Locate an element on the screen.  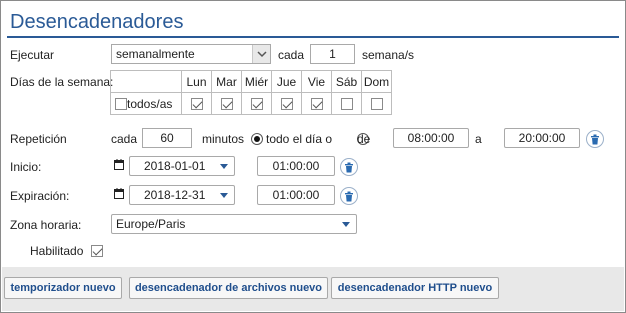
all-day-label: todo el día o is located at coordinates (299, 139).